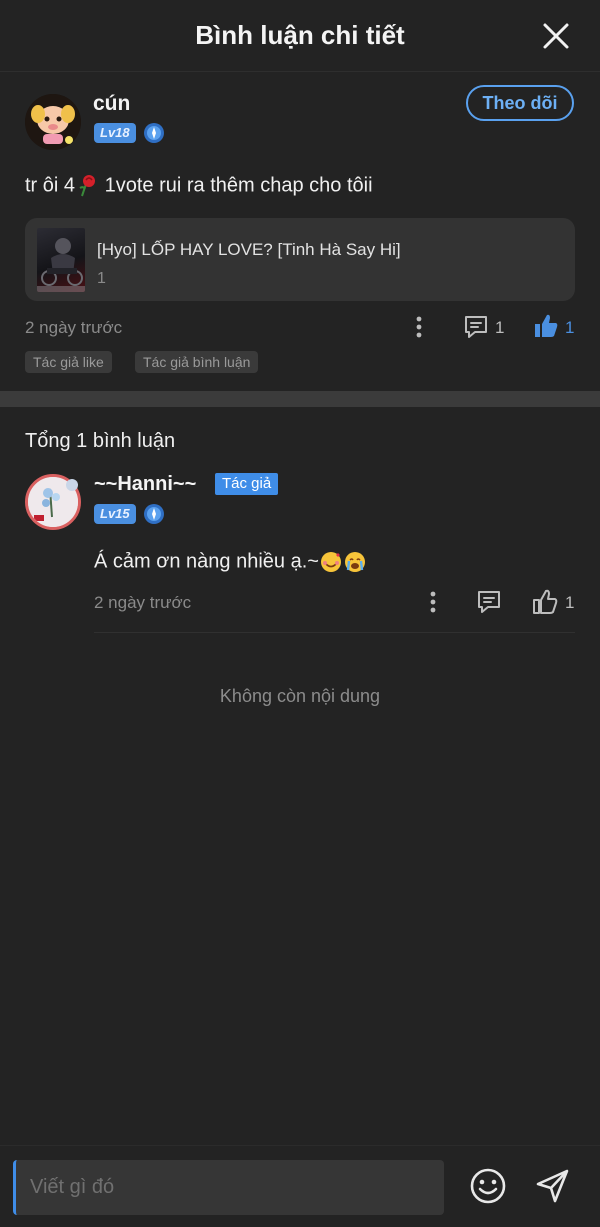 The height and width of the screenshot is (1227, 600). I want to click on more-options-icon, so click(419, 327).